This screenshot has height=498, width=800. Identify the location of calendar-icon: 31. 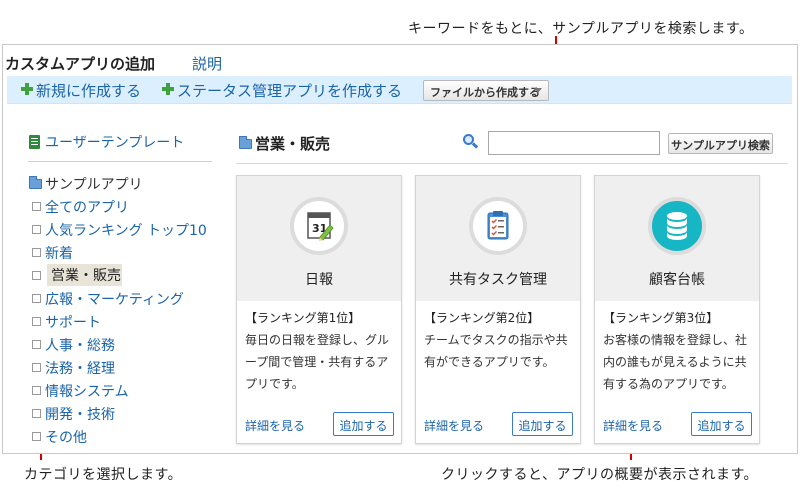
(320, 226).